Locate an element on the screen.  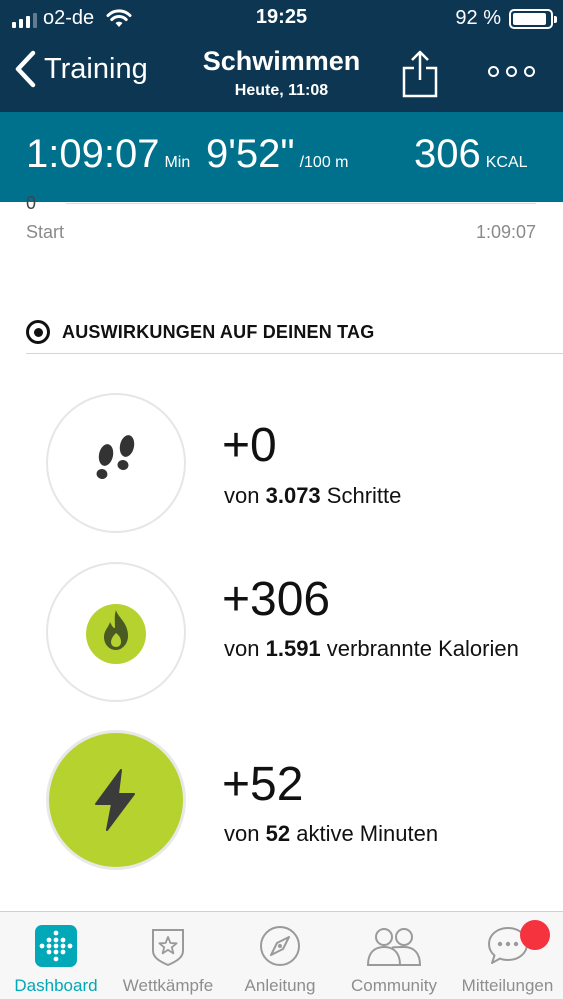
navigation-bar: Training Schwimmen Heute, 11:08 is located at coordinates (281, 74).